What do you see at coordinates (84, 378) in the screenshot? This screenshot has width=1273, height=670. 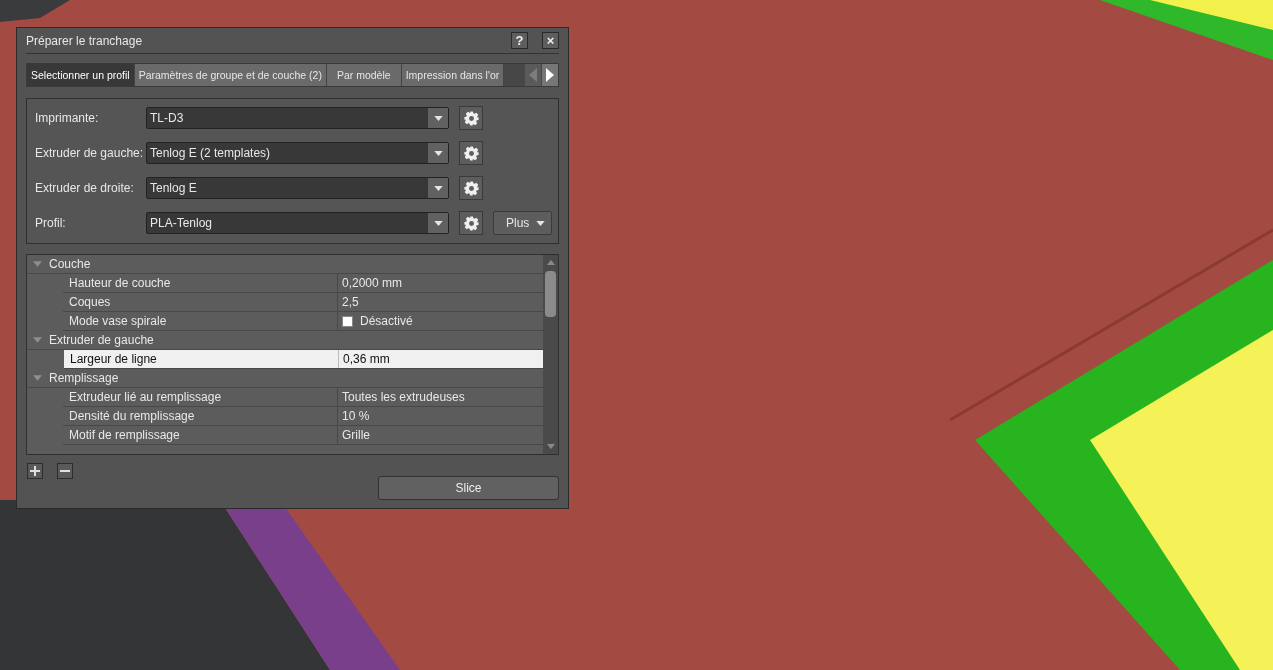 I see `group-label: Remplissage` at bounding box center [84, 378].